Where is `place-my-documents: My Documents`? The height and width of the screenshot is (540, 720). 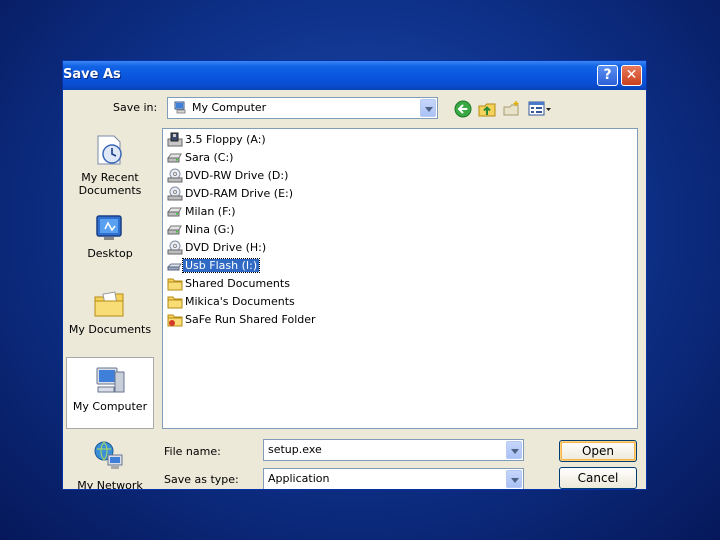
place-my-documents: My Documents is located at coordinates (110, 317).